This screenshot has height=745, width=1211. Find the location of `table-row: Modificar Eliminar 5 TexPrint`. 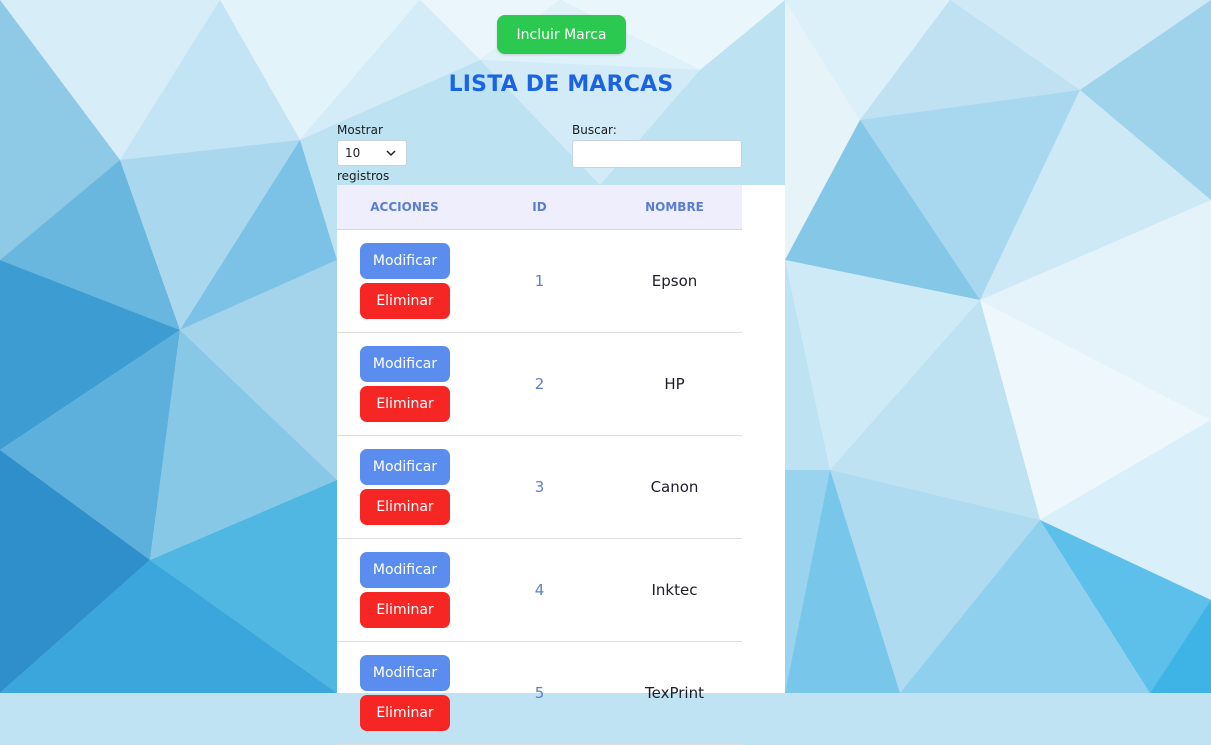

table-row: Modificar Eliminar 5 TexPrint is located at coordinates (539, 693).